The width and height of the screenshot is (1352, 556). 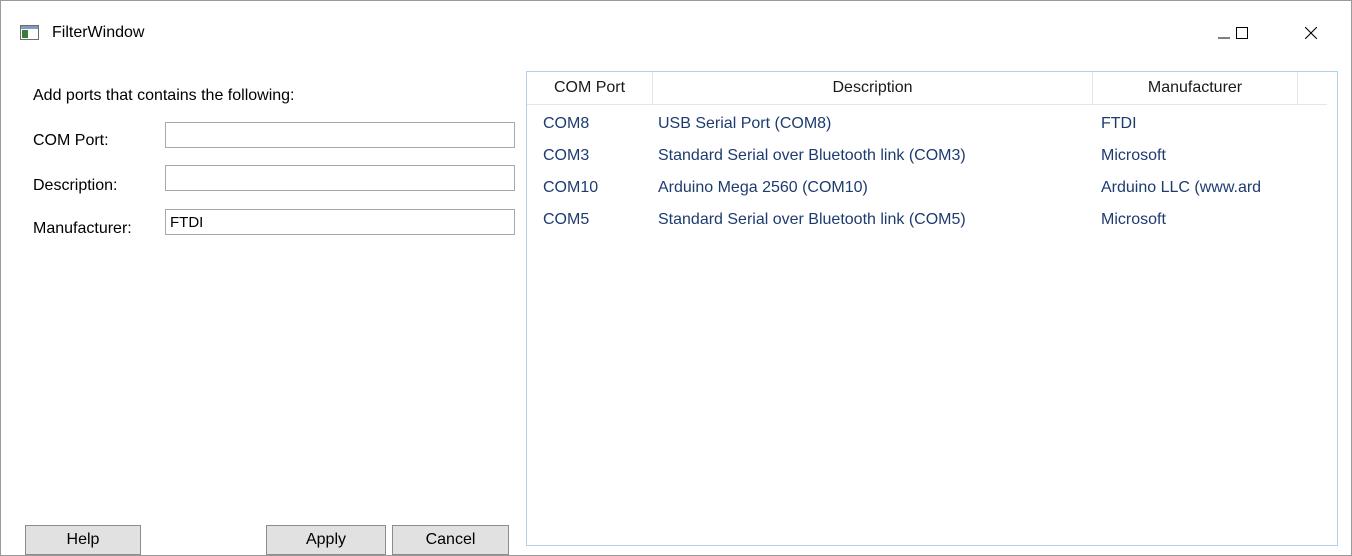 I want to click on list-header: COM Port Description Manufacturer, so click(x=927, y=88).